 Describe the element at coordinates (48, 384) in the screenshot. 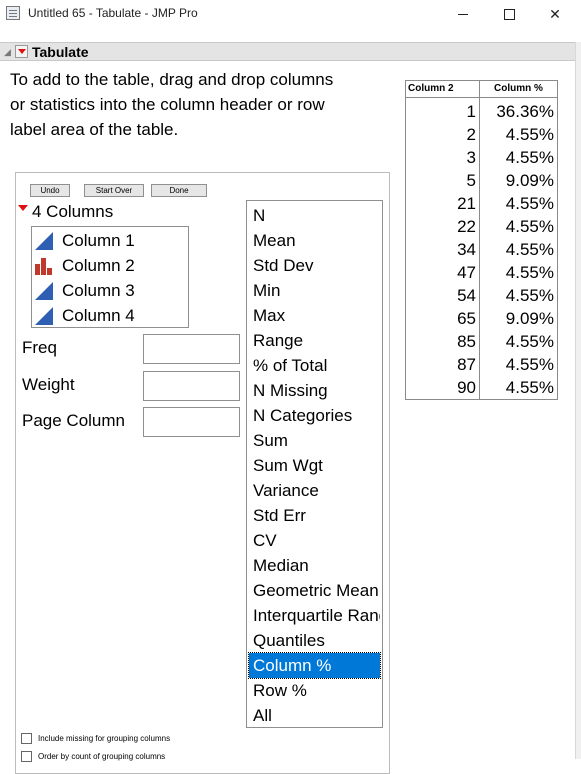

I see `weight-label: Weight` at that location.